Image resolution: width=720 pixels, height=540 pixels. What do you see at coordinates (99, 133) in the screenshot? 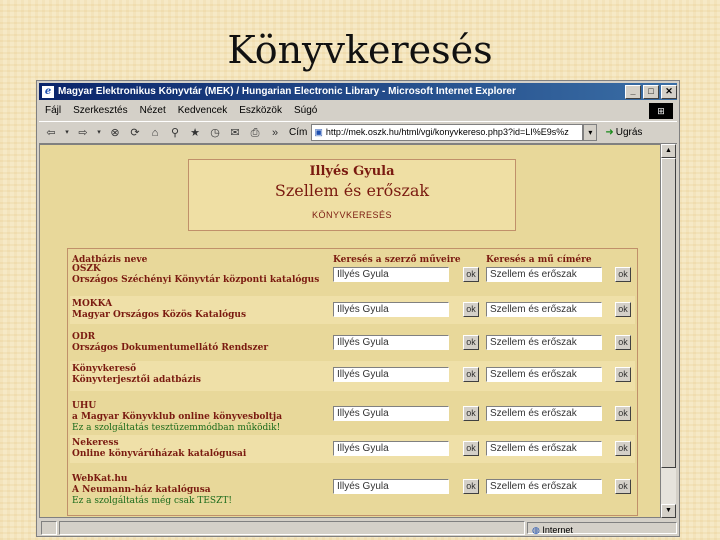
I see `forward-dropdown-icon: ▾` at bounding box center [99, 133].